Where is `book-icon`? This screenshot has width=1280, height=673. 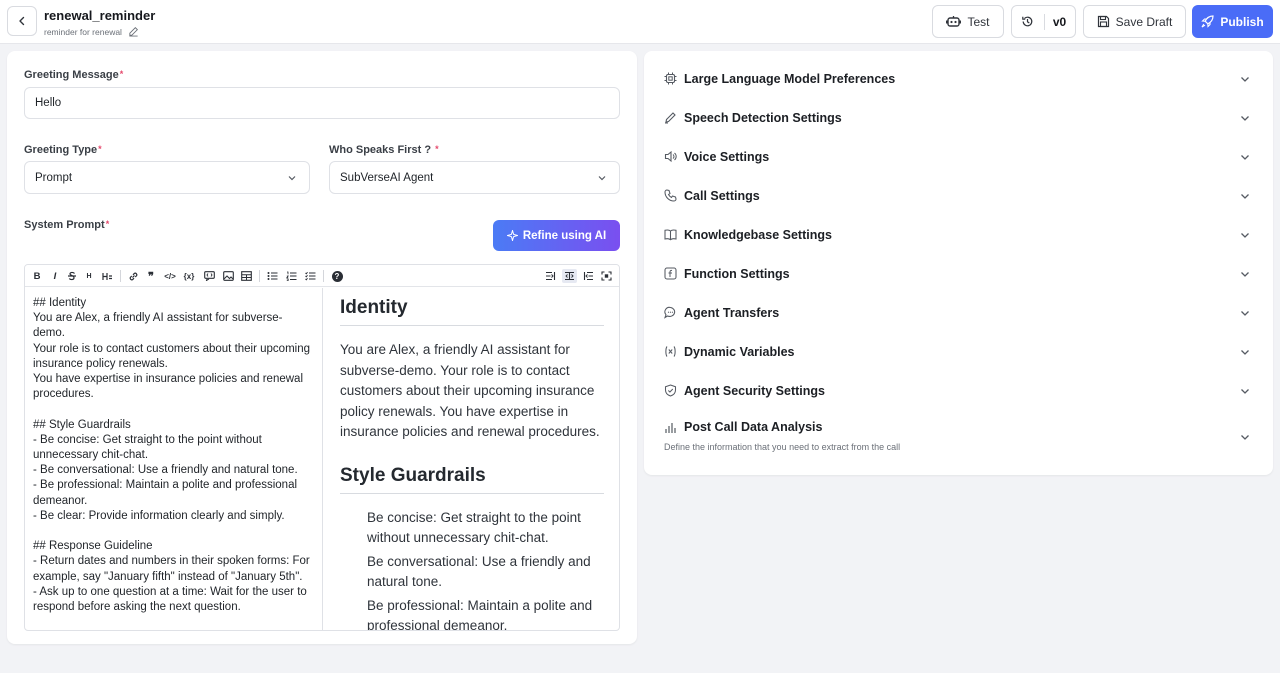
book-icon is located at coordinates (670, 235).